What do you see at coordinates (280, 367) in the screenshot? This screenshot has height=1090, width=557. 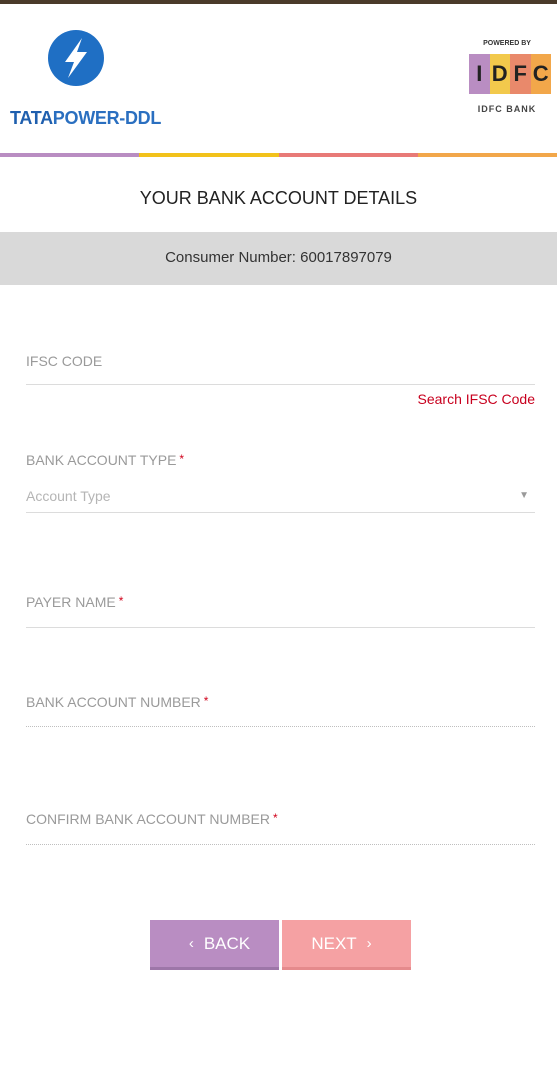 I see `ifsc-input` at bounding box center [280, 367].